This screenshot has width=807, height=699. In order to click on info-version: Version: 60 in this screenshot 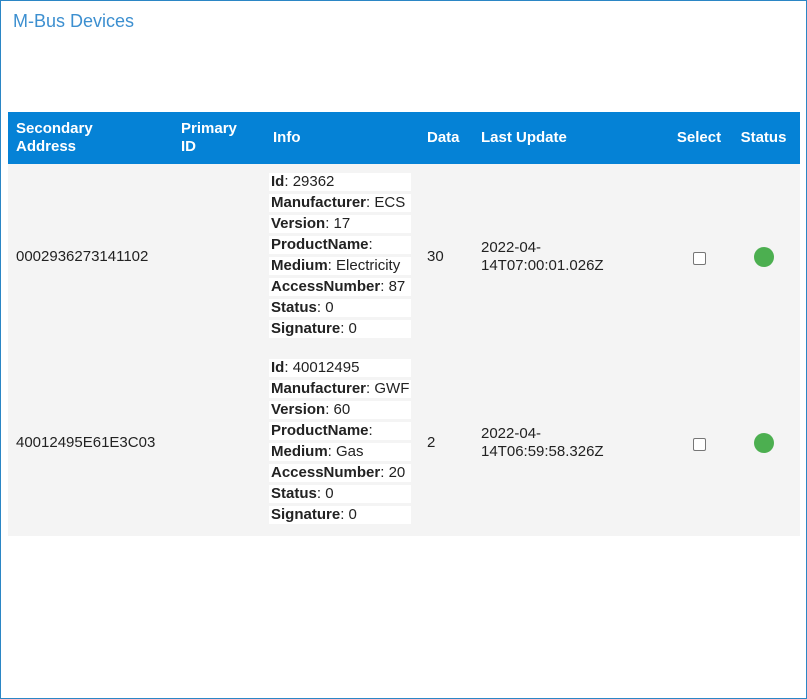, I will do `click(340, 410)`.